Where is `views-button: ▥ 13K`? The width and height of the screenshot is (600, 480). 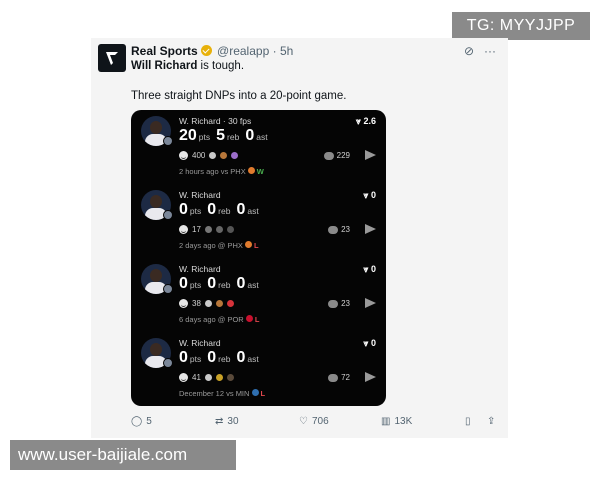
views-button: ▥ 13K is located at coordinates (396, 421).